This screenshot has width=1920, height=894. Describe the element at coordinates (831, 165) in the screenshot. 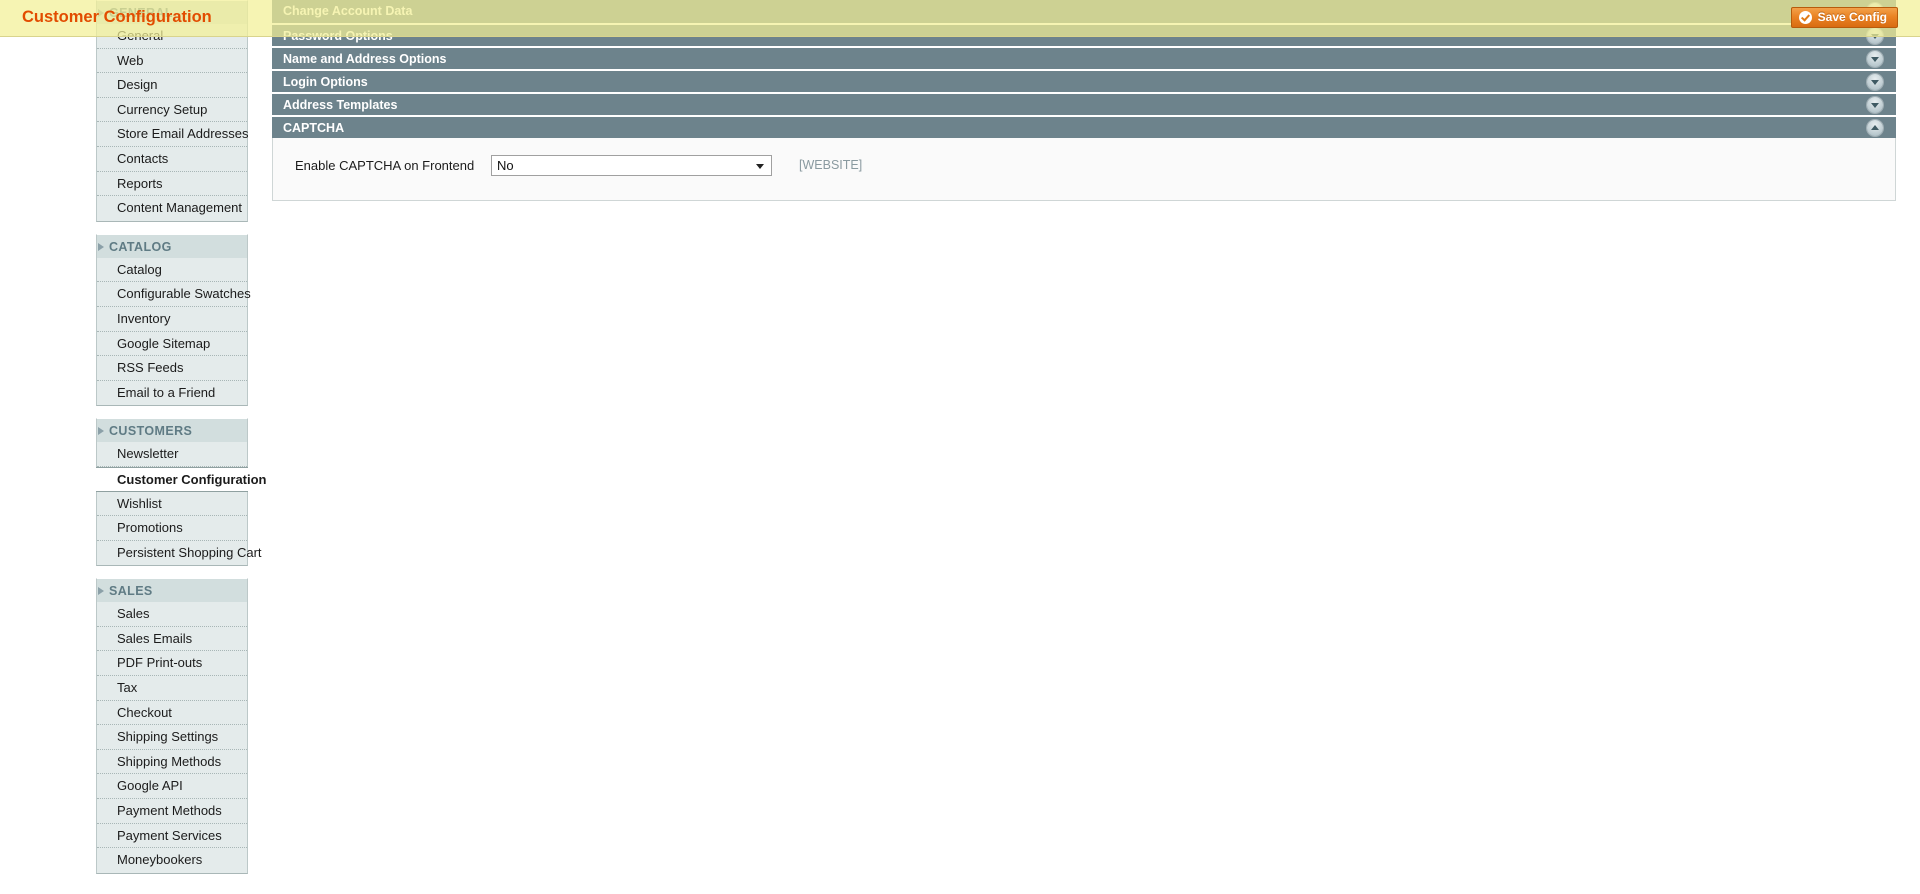

I see `scope-label: [WEBSITE]` at that location.